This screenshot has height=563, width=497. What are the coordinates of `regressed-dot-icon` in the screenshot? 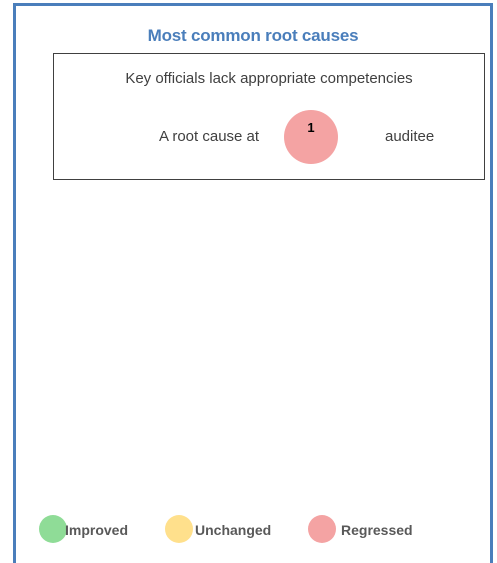 It's located at (322, 529).